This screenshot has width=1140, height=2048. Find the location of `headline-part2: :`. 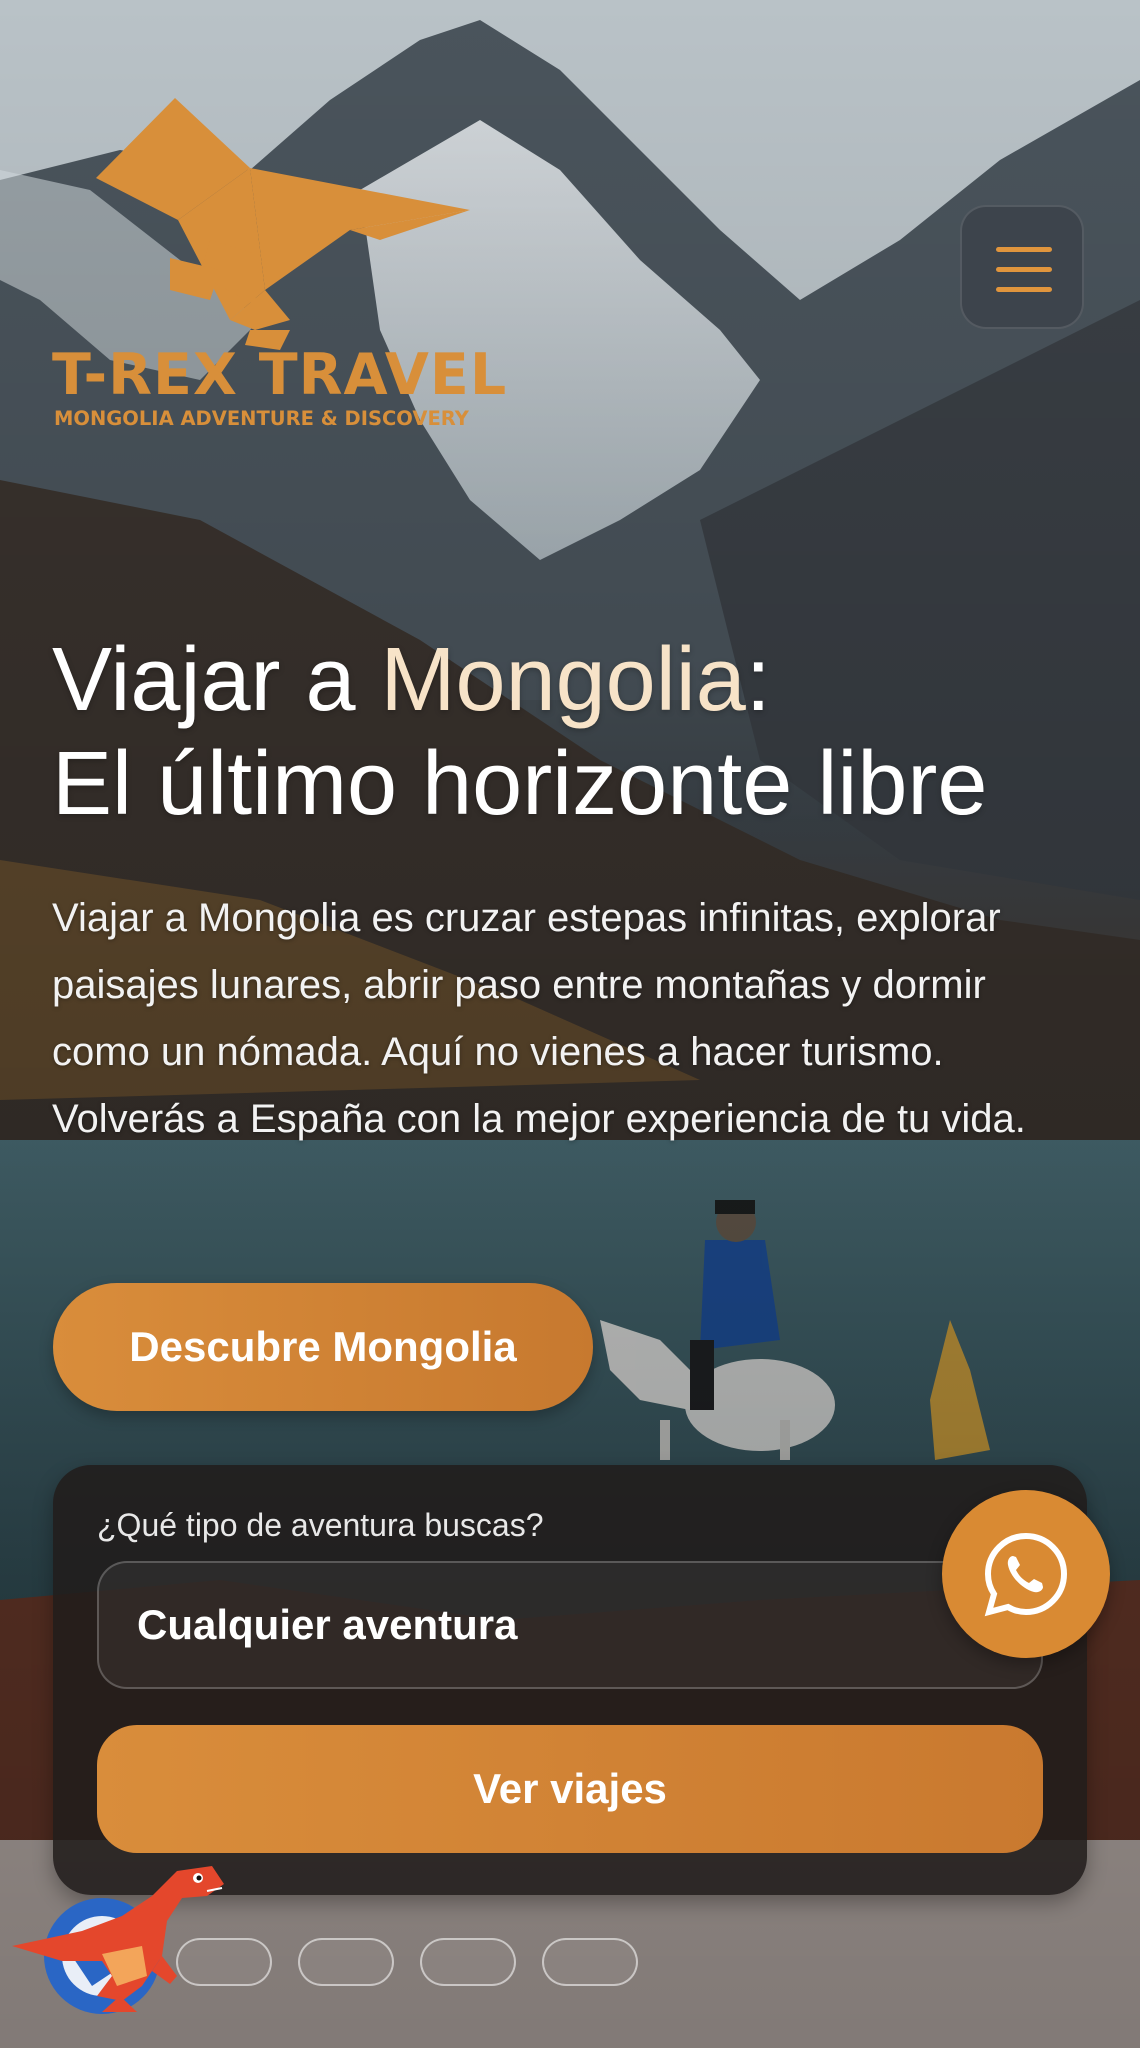

headline-part2: : is located at coordinates (758, 680).